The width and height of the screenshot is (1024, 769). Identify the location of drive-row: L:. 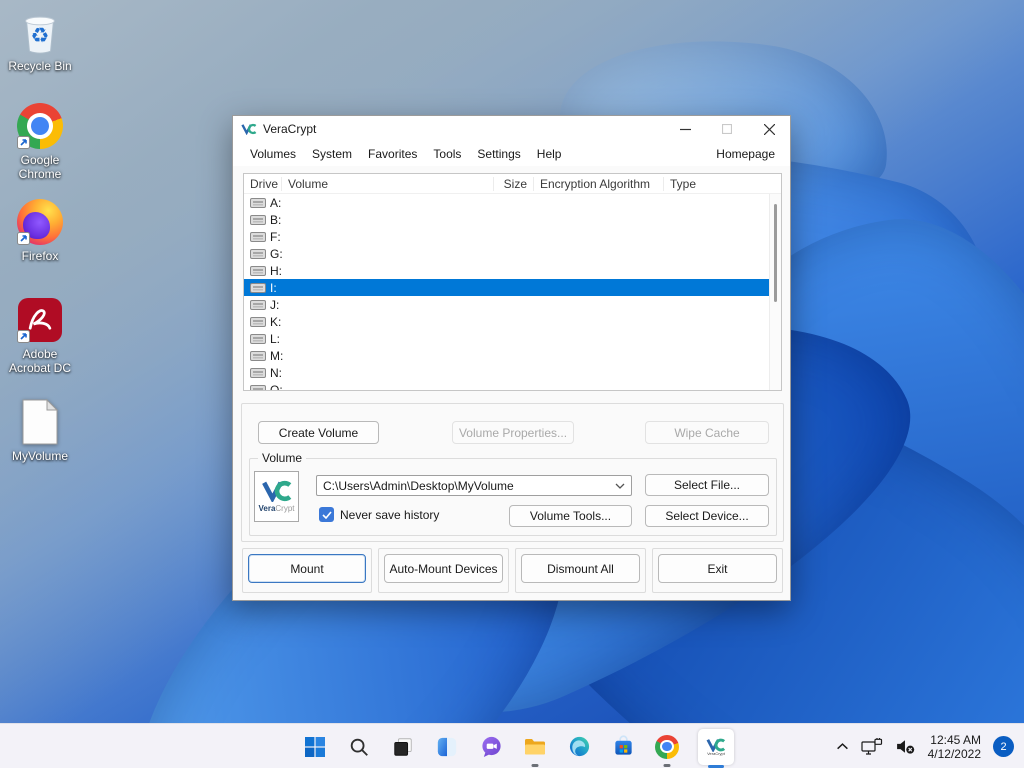
(512, 338).